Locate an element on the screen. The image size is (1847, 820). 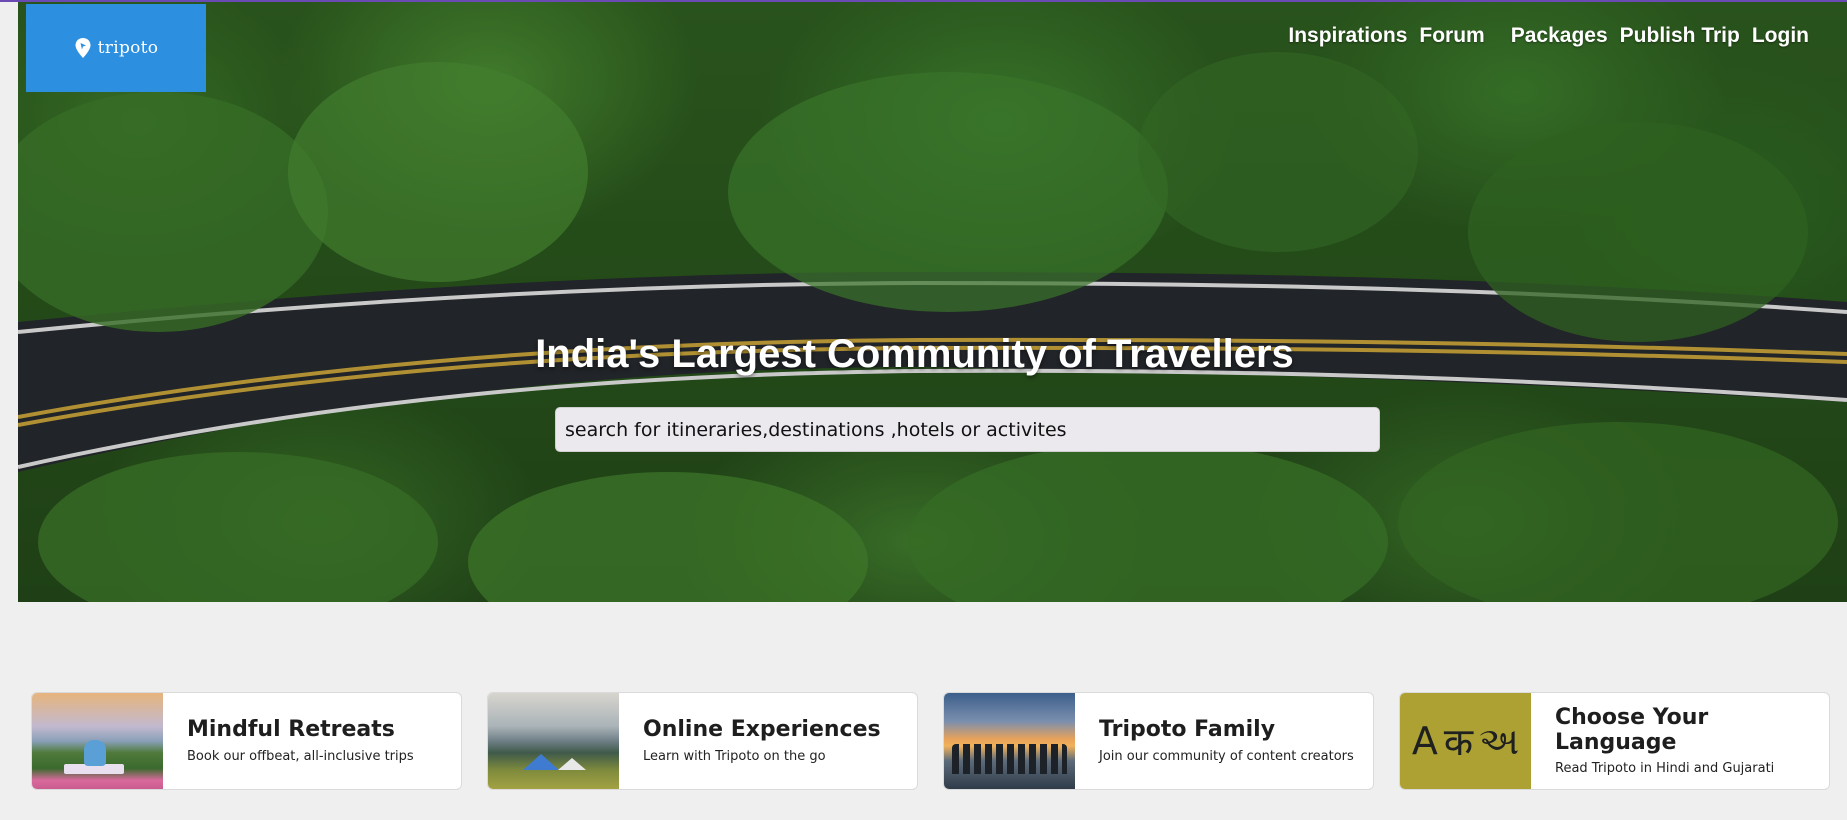
nav-packages: Packages is located at coordinates (1559, 36).